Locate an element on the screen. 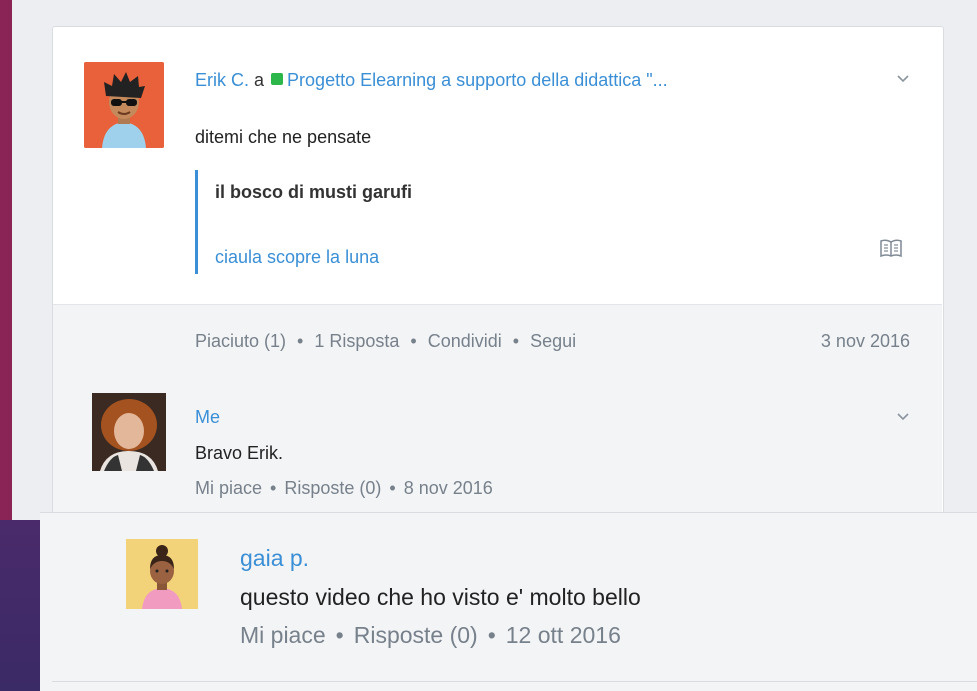 This screenshot has width=977, height=691. divider is located at coordinates (514, 681).